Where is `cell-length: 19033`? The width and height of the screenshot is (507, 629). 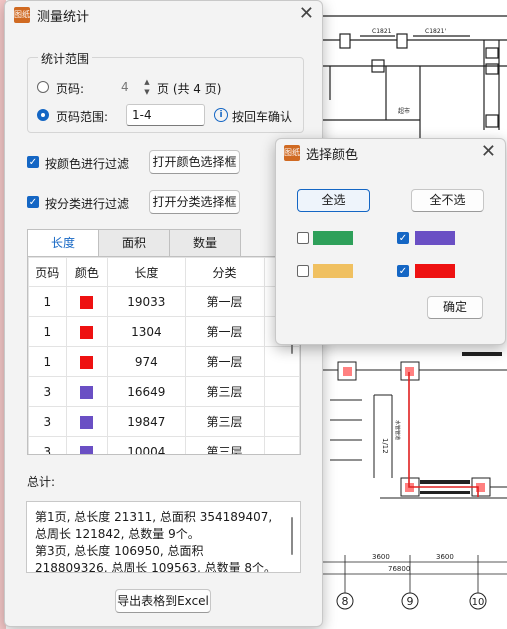 cell-length: 19033 is located at coordinates (146, 301).